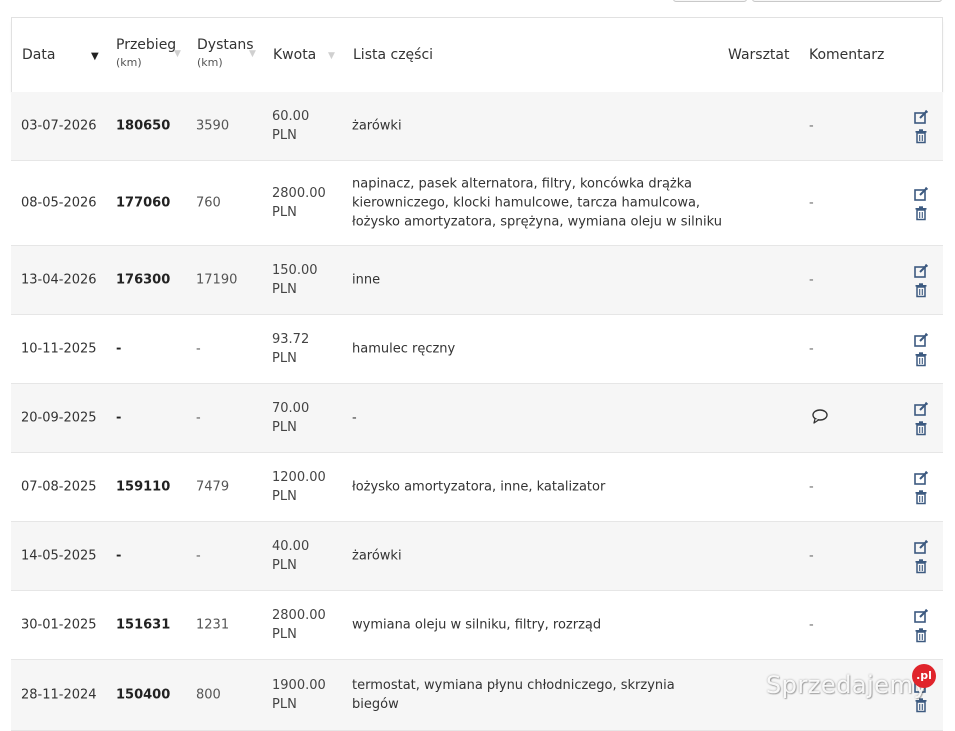 The width and height of the screenshot is (955, 731). Describe the element at coordinates (847, 1) in the screenshot. I see `top-search-field` at that location.